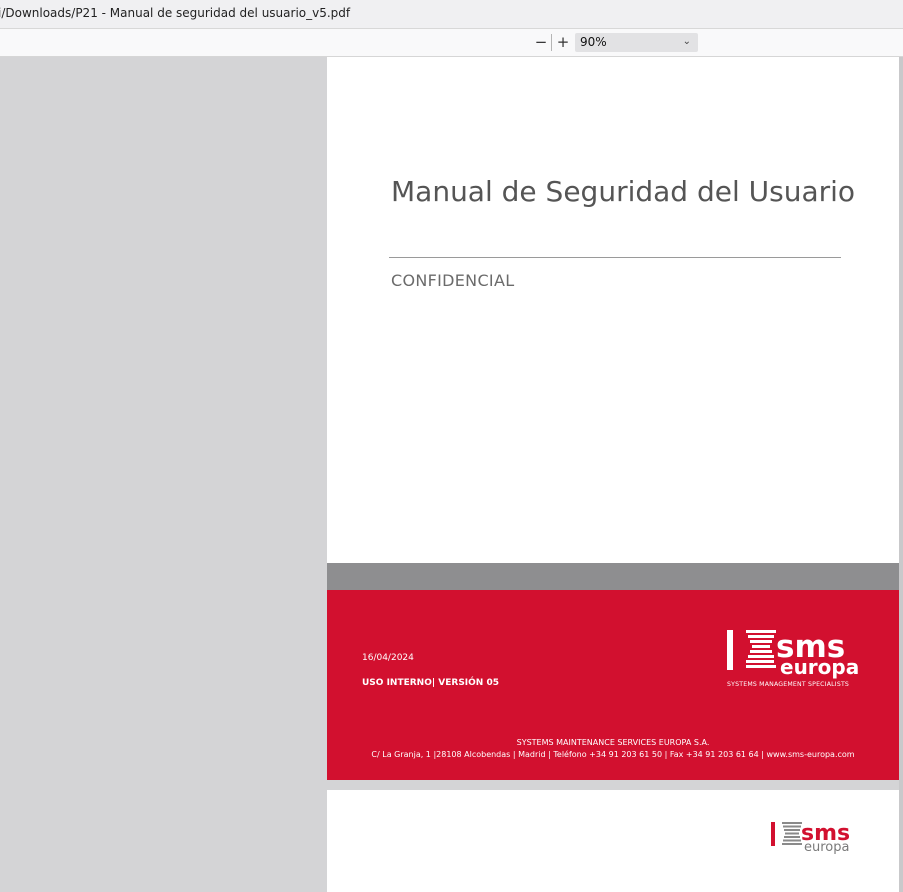 Image resolution: width=903 pixels, height=892 pixels. Describe the element at coordinates (819, 667) in the screenshot. I see `logo-word-europa: europa` at that location.